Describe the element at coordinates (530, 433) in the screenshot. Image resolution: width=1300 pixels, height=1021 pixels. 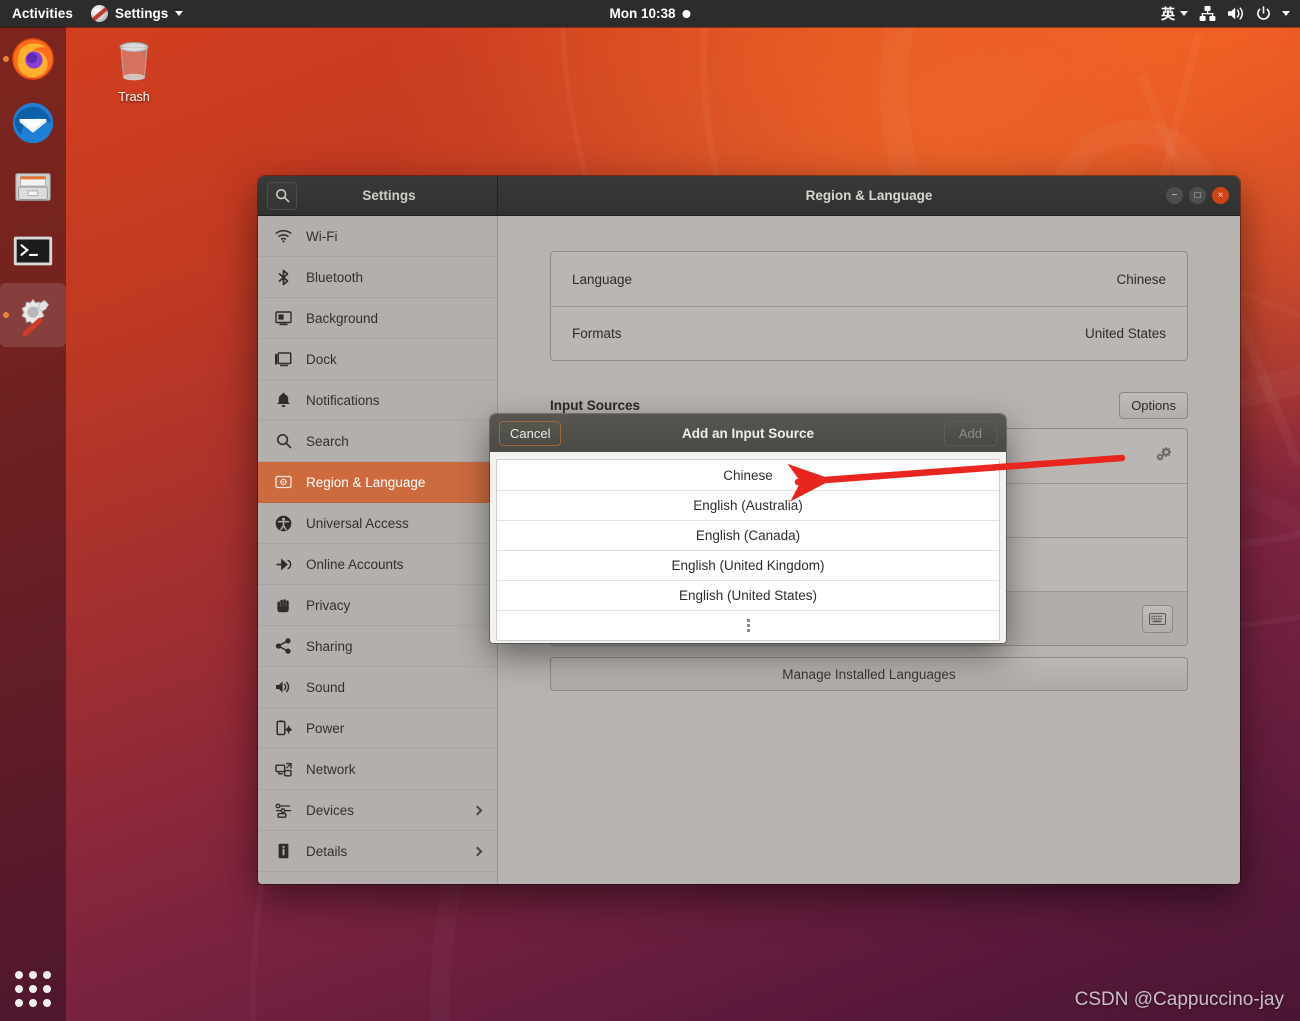
I see `cancel-button: Cancel` at that location.